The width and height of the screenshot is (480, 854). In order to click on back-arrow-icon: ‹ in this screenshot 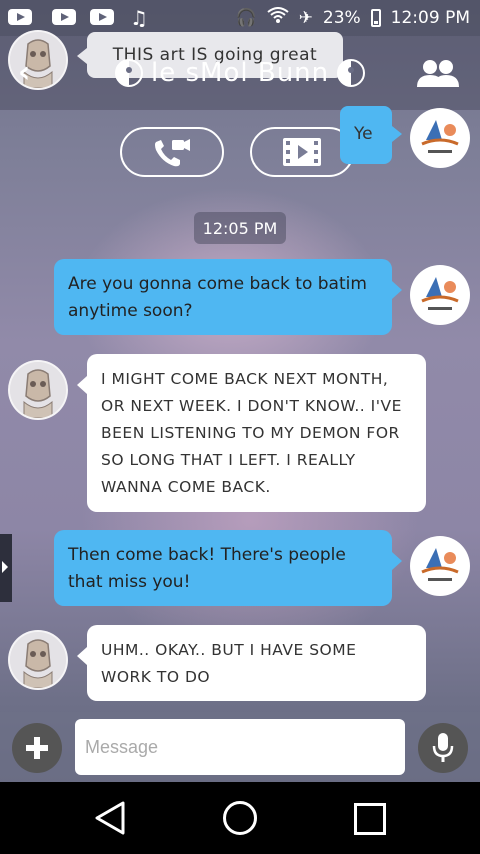, I will do `click(31, 73)`.